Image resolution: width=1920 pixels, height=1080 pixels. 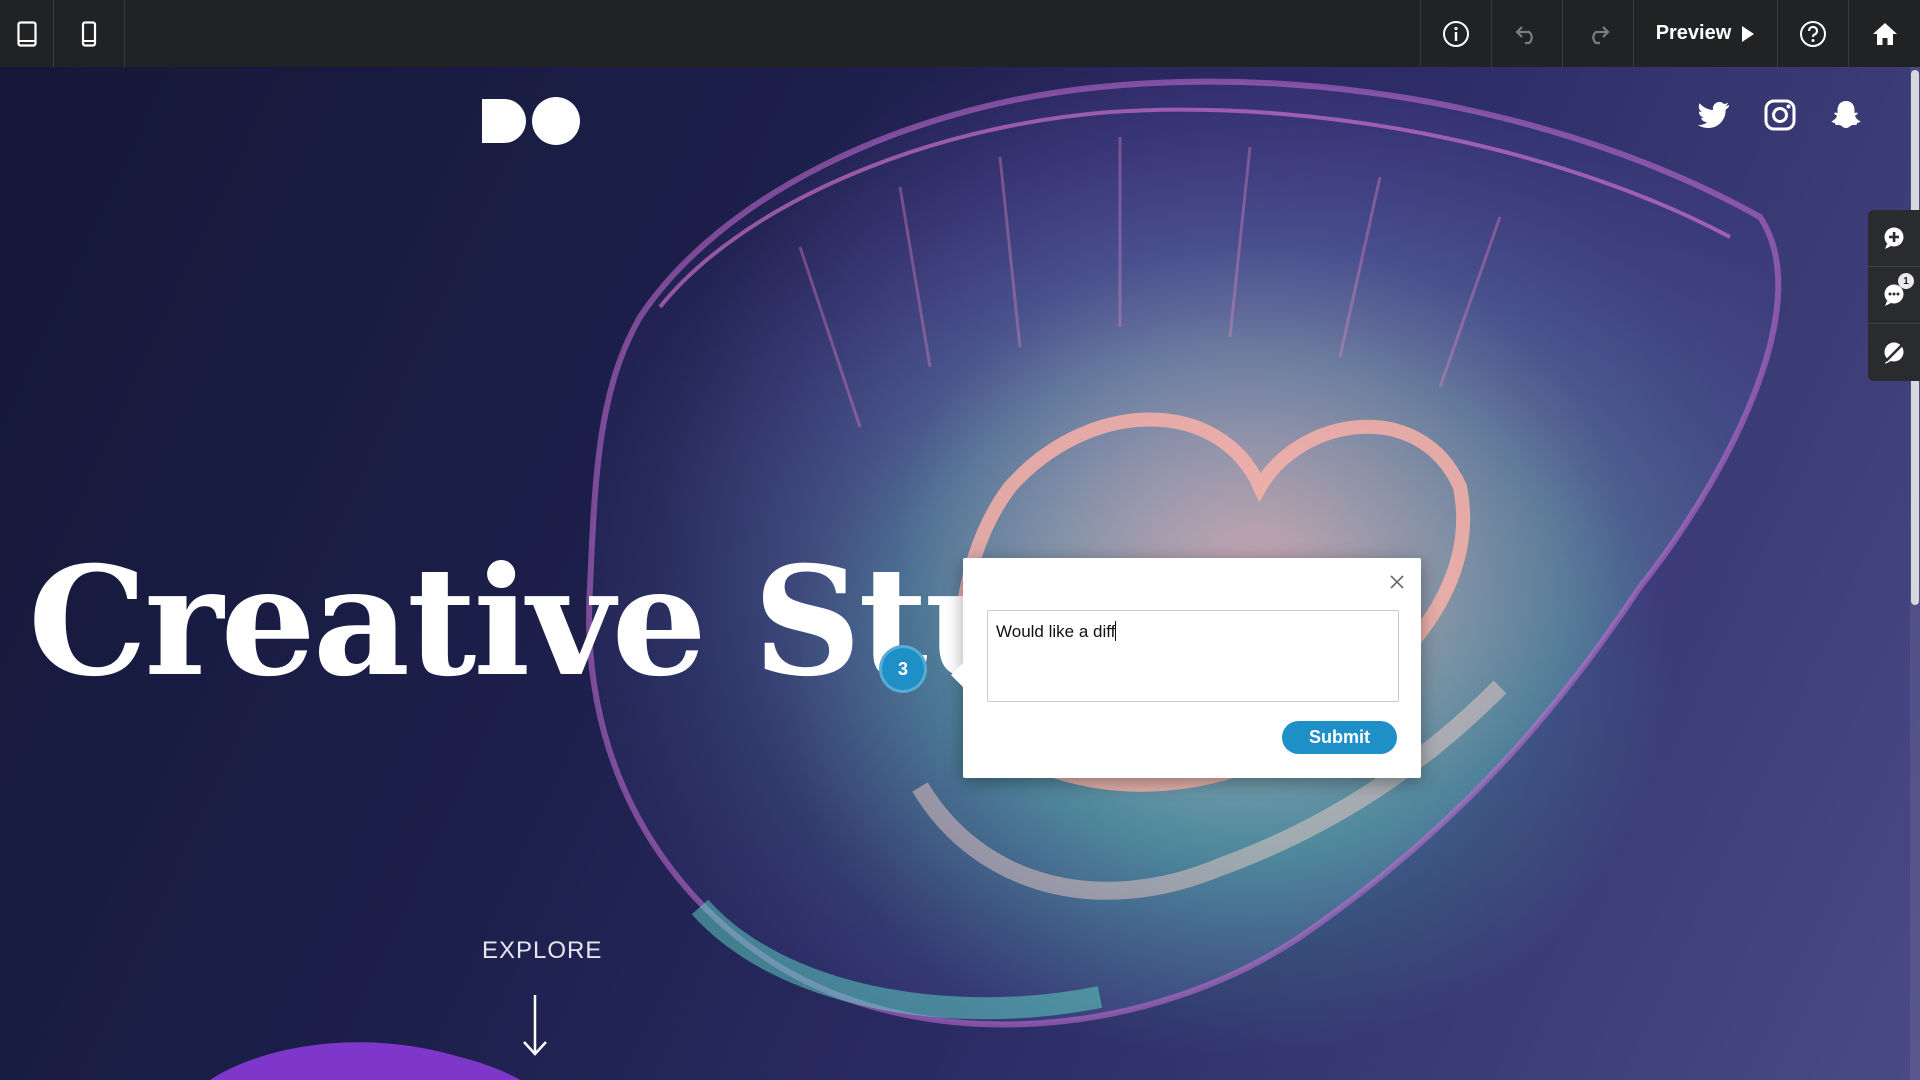 I want to click on twitter-icon, so click(x=1713, y=115).